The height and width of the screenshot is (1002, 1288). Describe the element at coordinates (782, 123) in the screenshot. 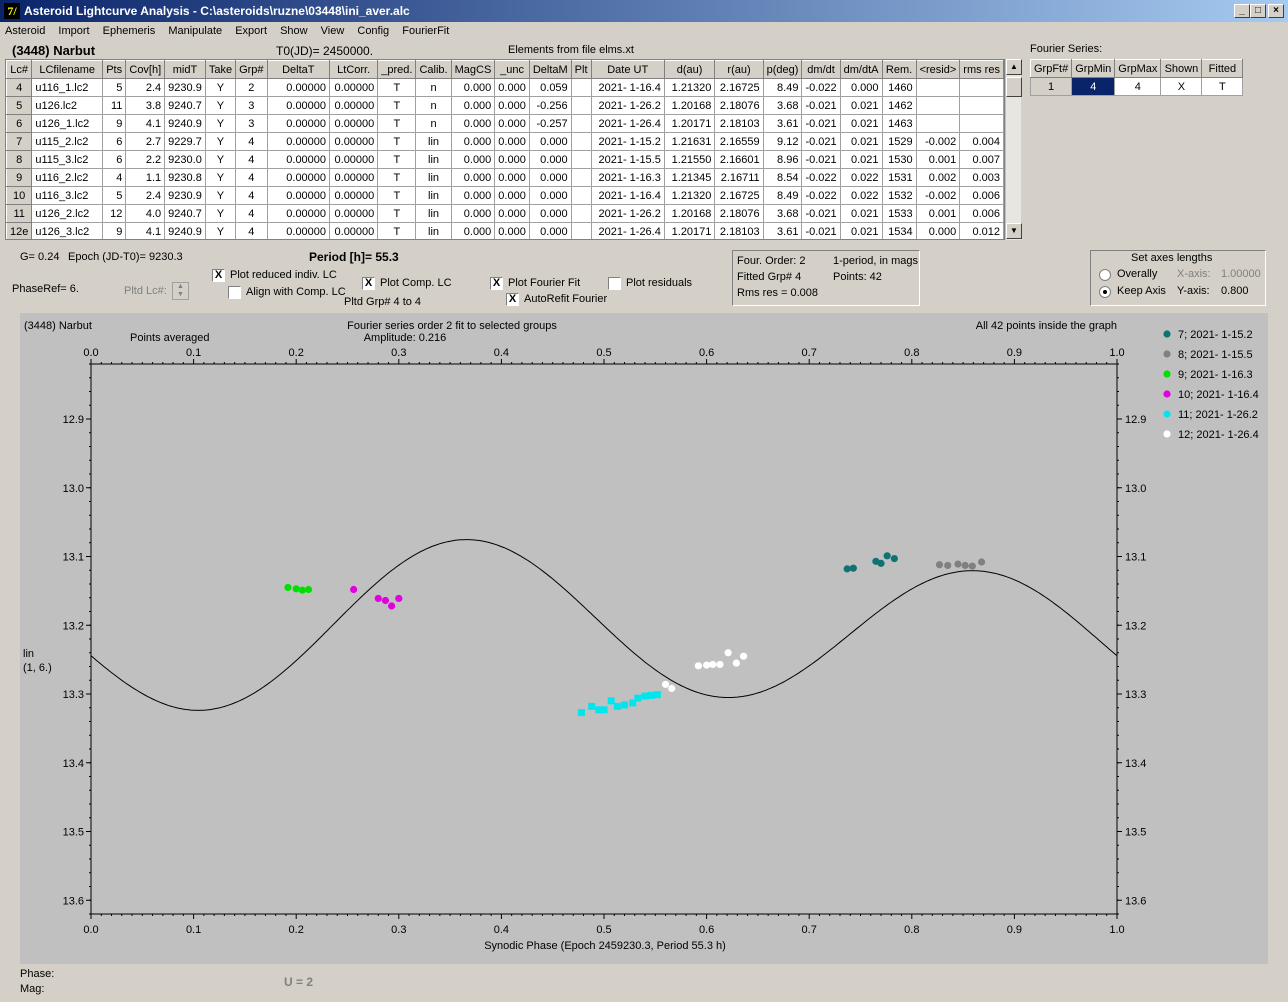

I see `table-cell: 3.61` at that location.